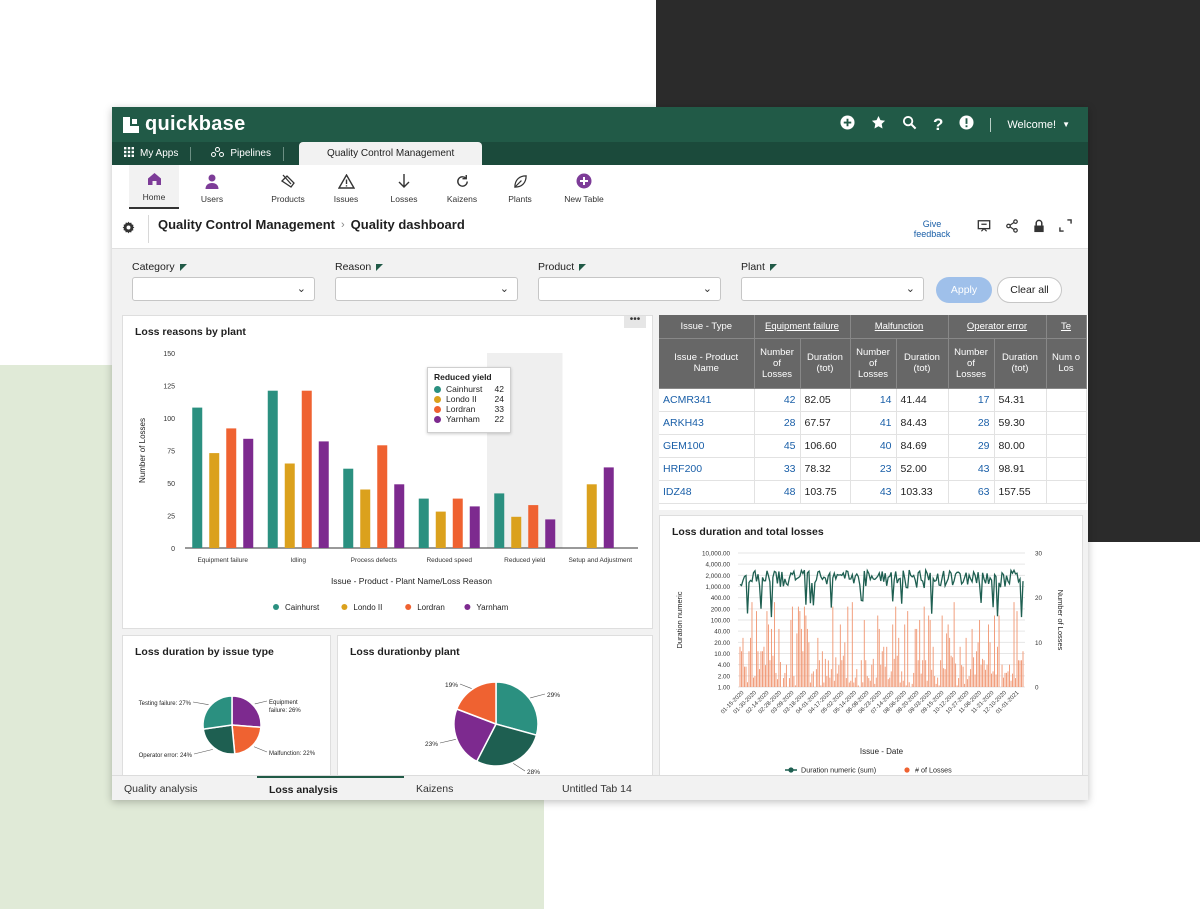 The height and width of the screenshot is (909, 1200). I want to click on presentation-icon, so click(984, 227).